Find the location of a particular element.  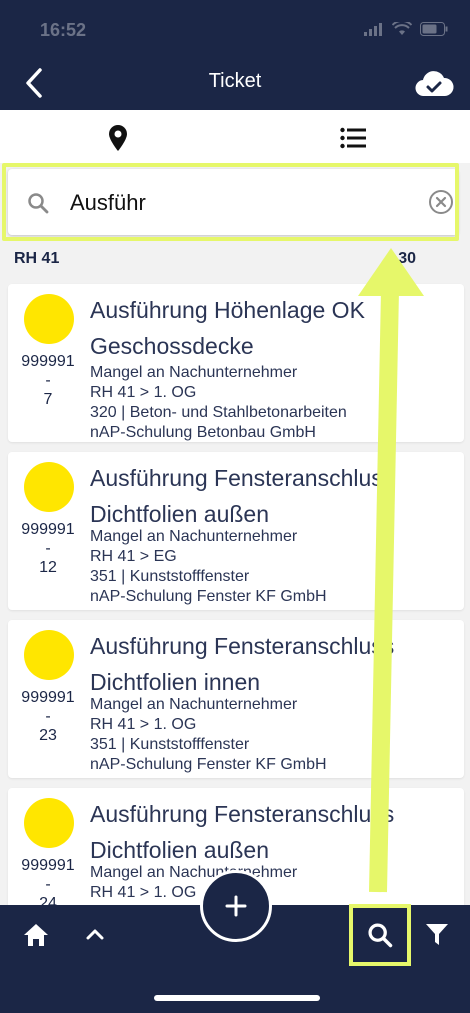

home-icon is located at coordinates (36, 935).